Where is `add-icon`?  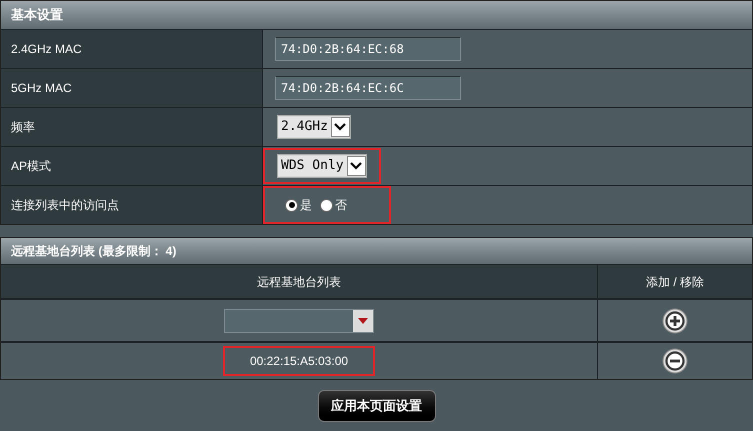 add-icon is located at coordinates (675, 321).